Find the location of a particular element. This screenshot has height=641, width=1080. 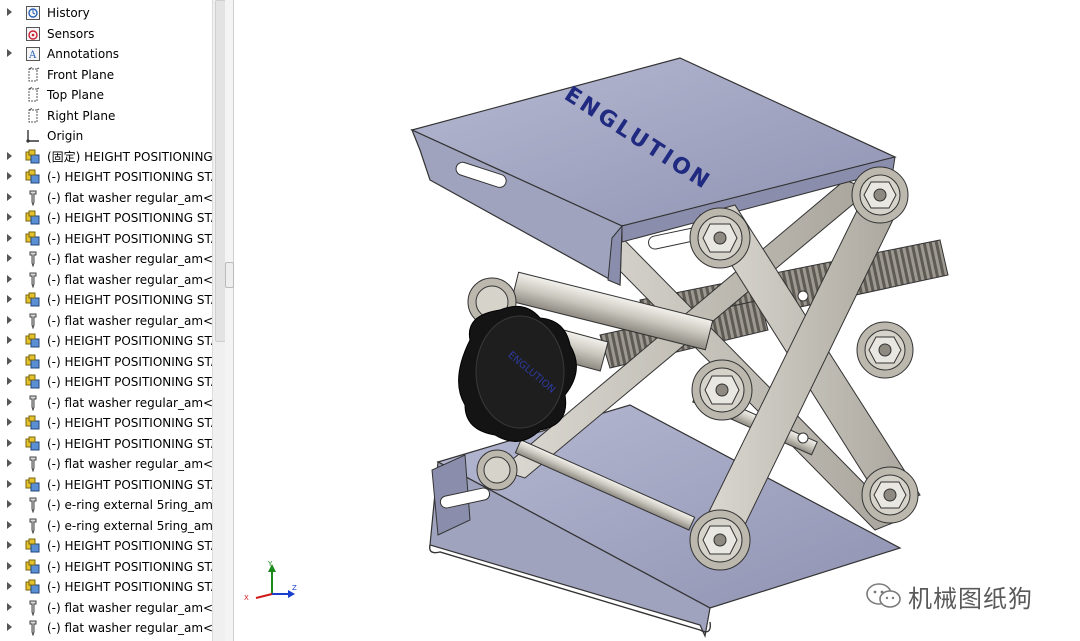

tree-item: (-) flat washer regular_am<3 is located at coordinates (106, 280).